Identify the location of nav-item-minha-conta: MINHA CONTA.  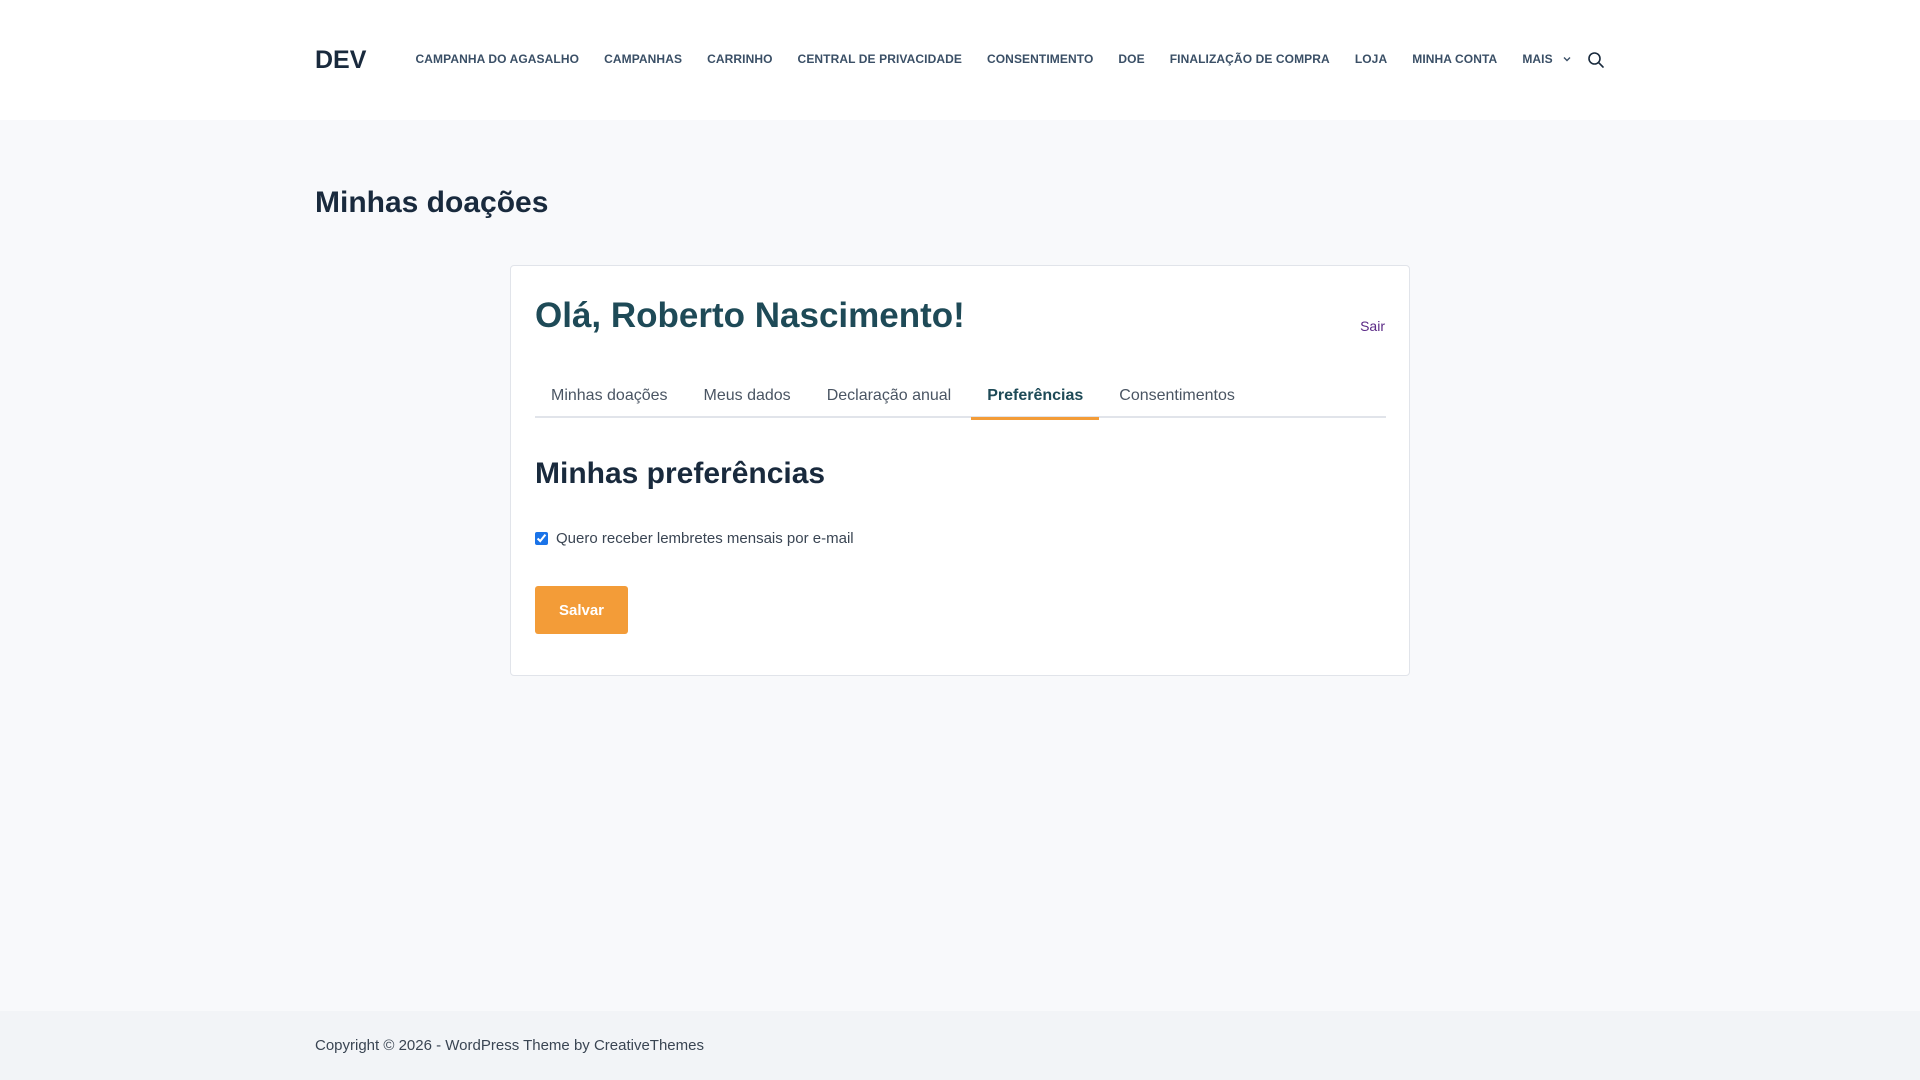
(1455, 59).